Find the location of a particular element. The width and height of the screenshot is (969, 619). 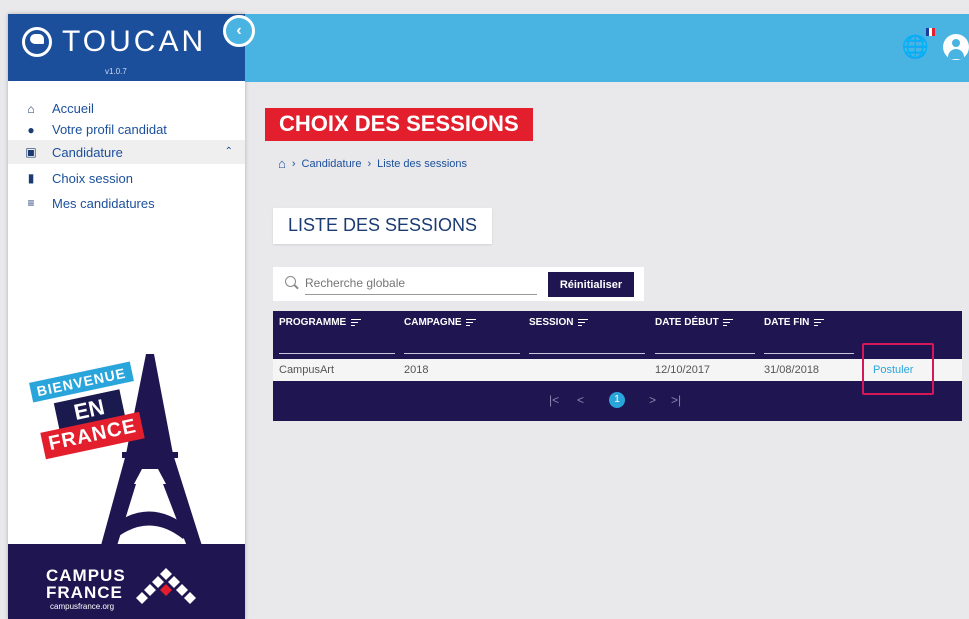

diamond-grid-icon is located at coordinates (166, 586).